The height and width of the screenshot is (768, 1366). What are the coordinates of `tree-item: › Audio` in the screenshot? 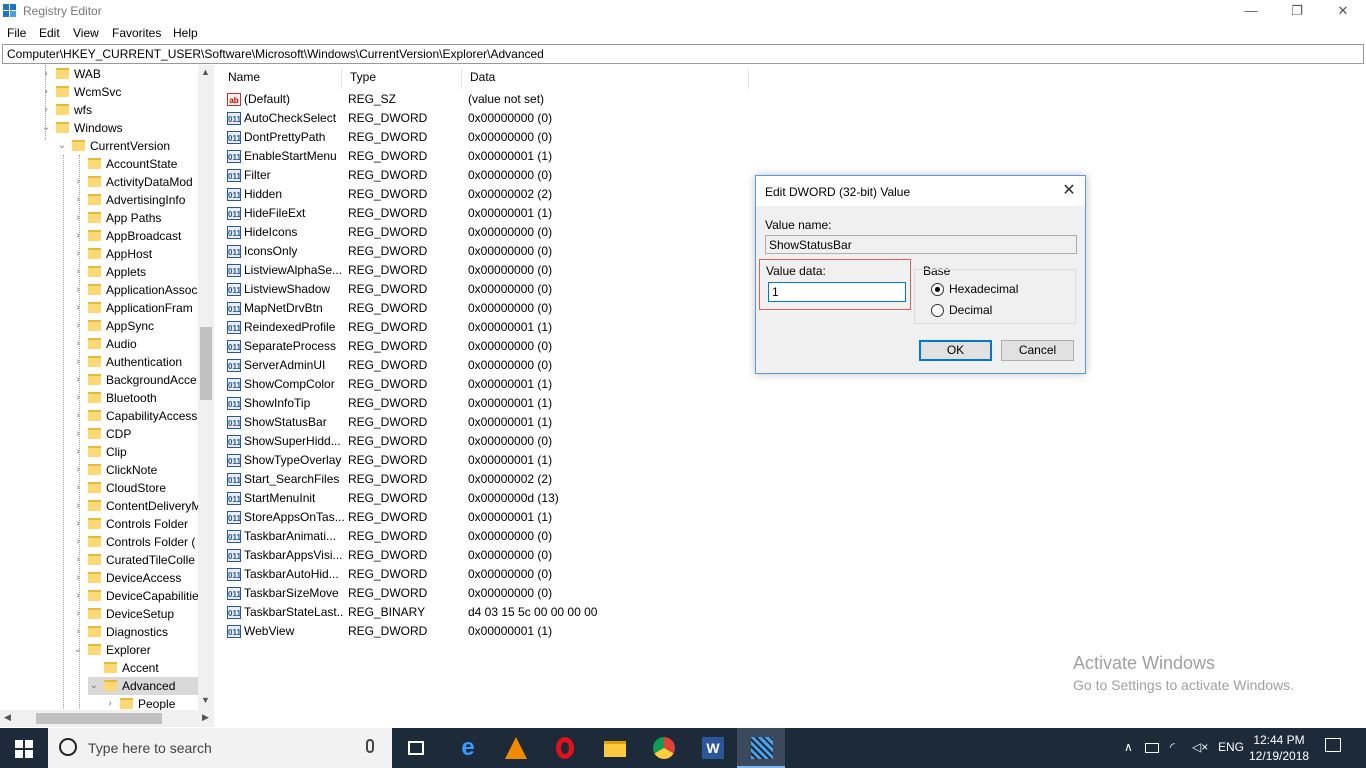 It's located at (135, 344).